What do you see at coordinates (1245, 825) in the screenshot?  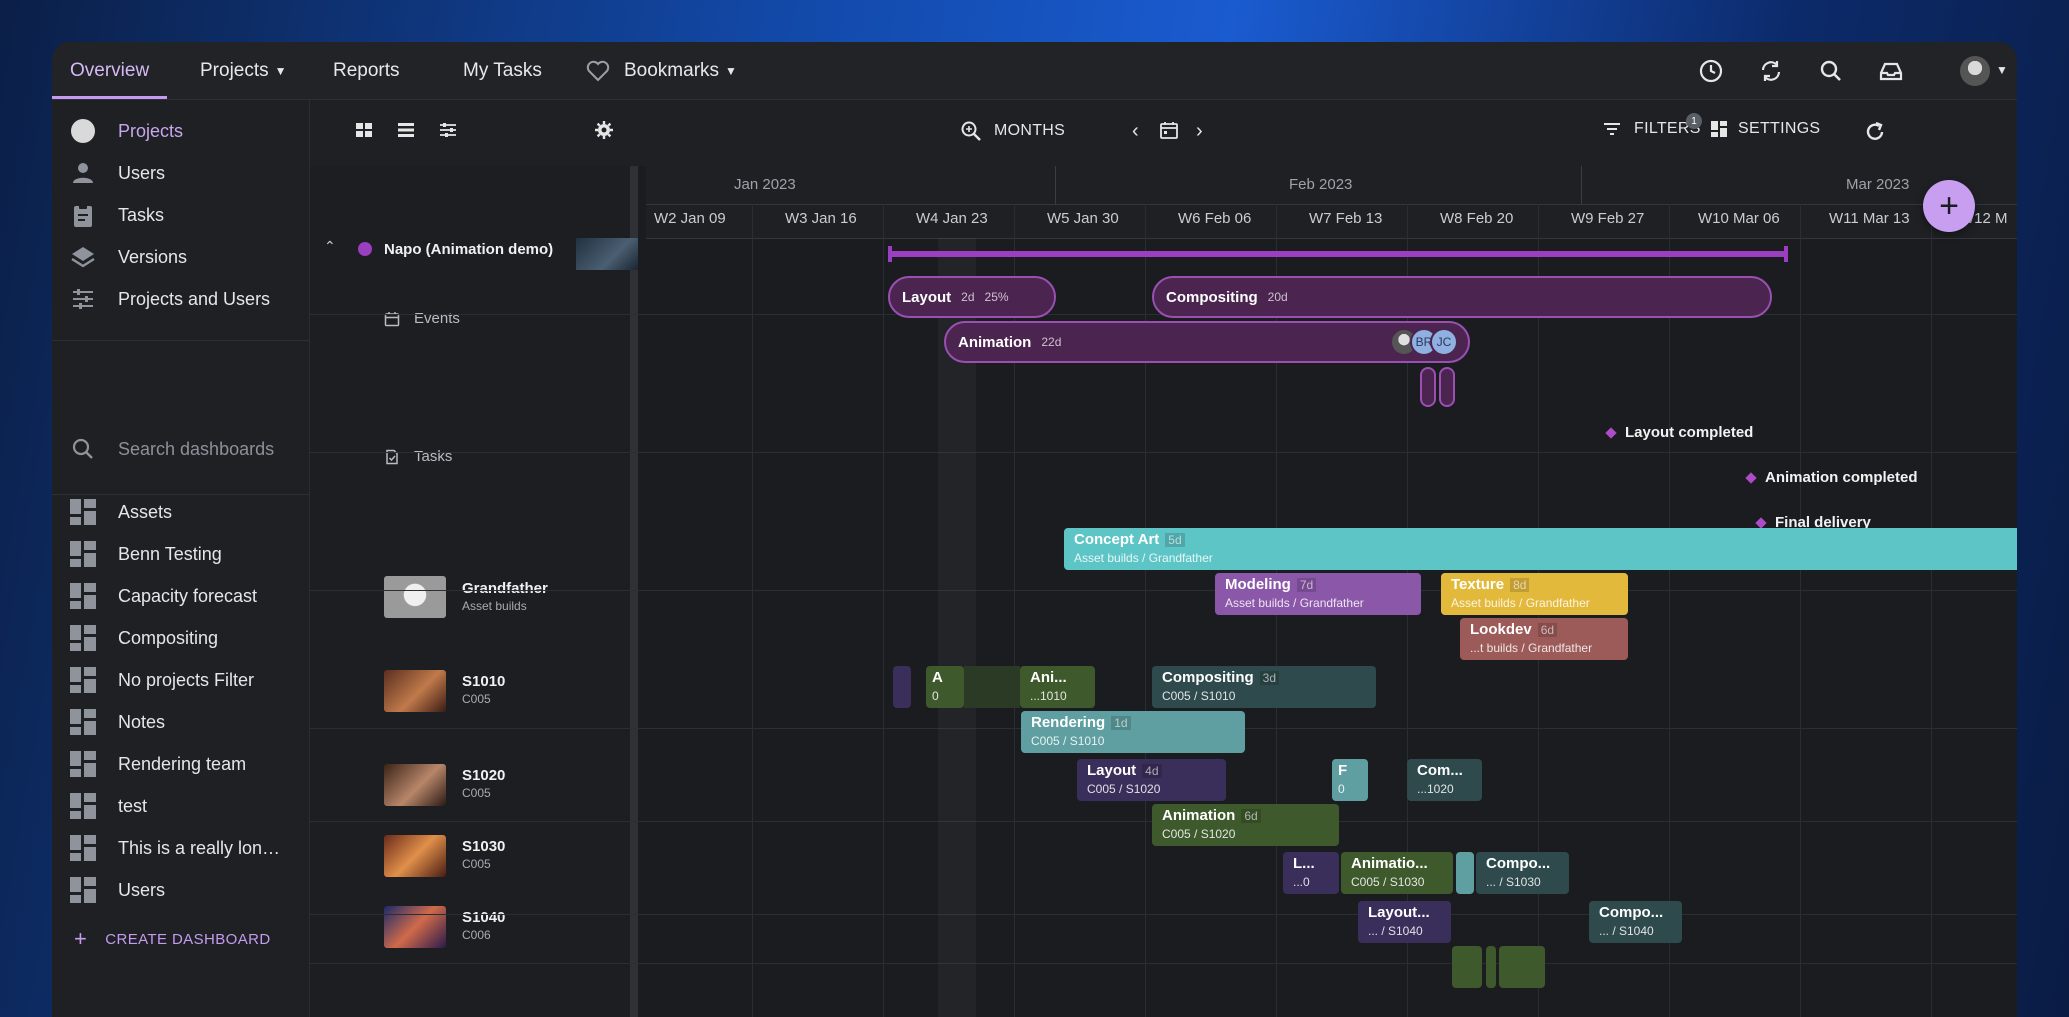 I see `task-bar-s1020-animation: Animation 6d C005 / S1020` at bounding box center [1245, 825].